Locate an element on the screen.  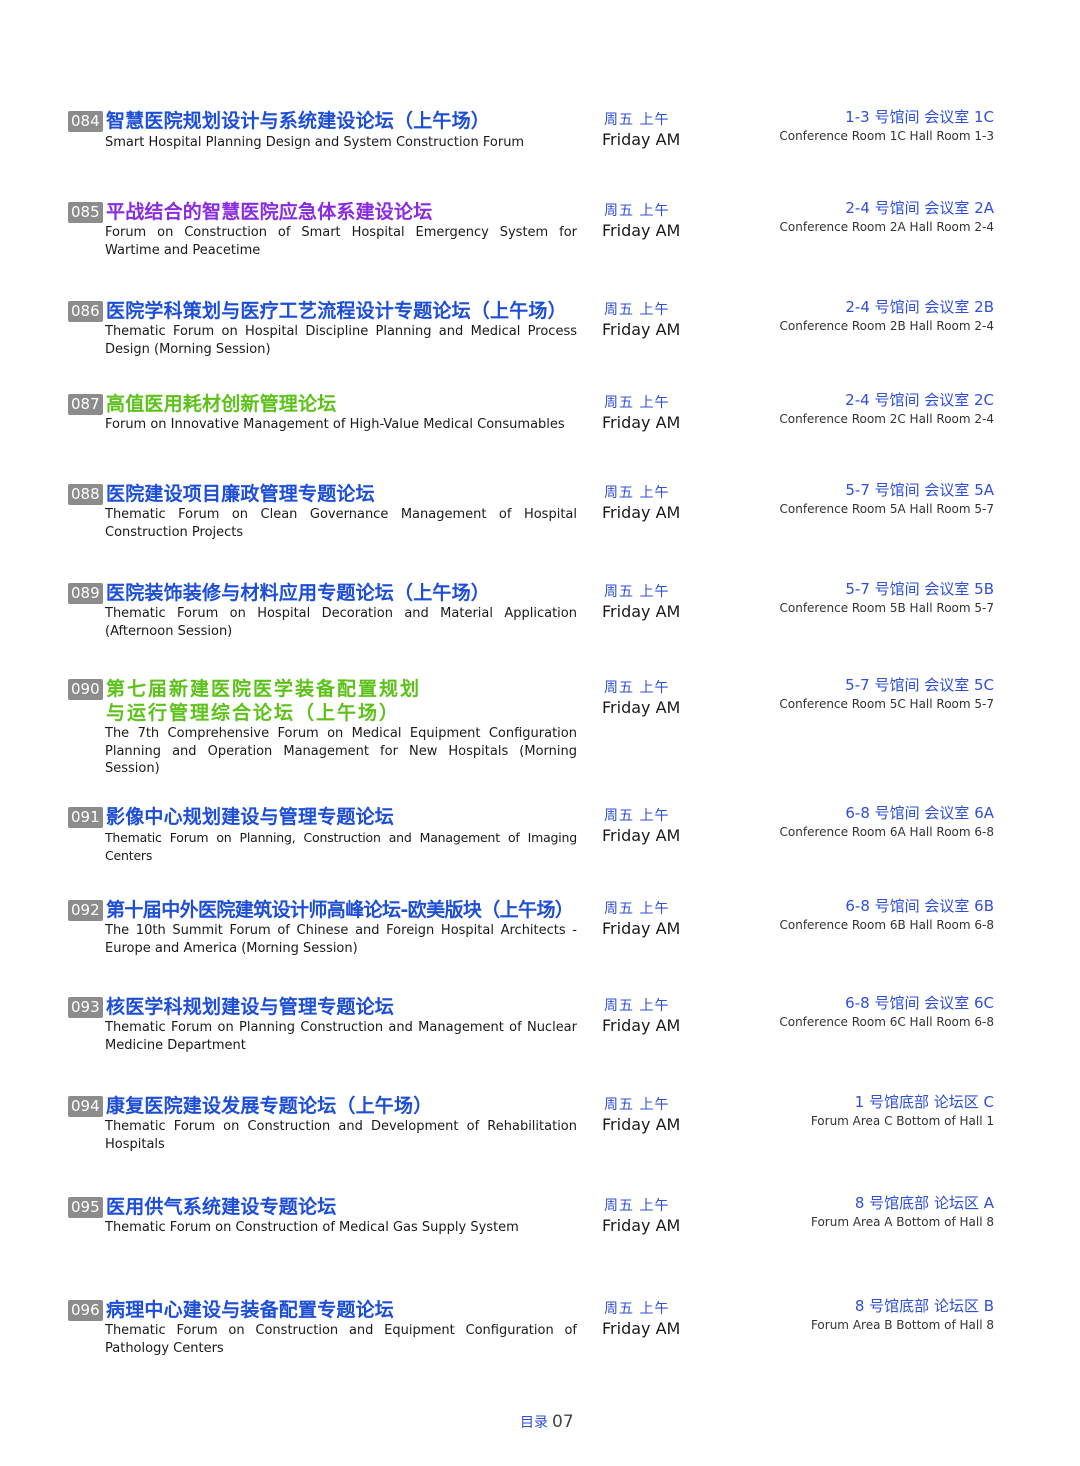
venue-zh: 1 号馆底部 论坛区 C is located at coordinates (924, 1102).